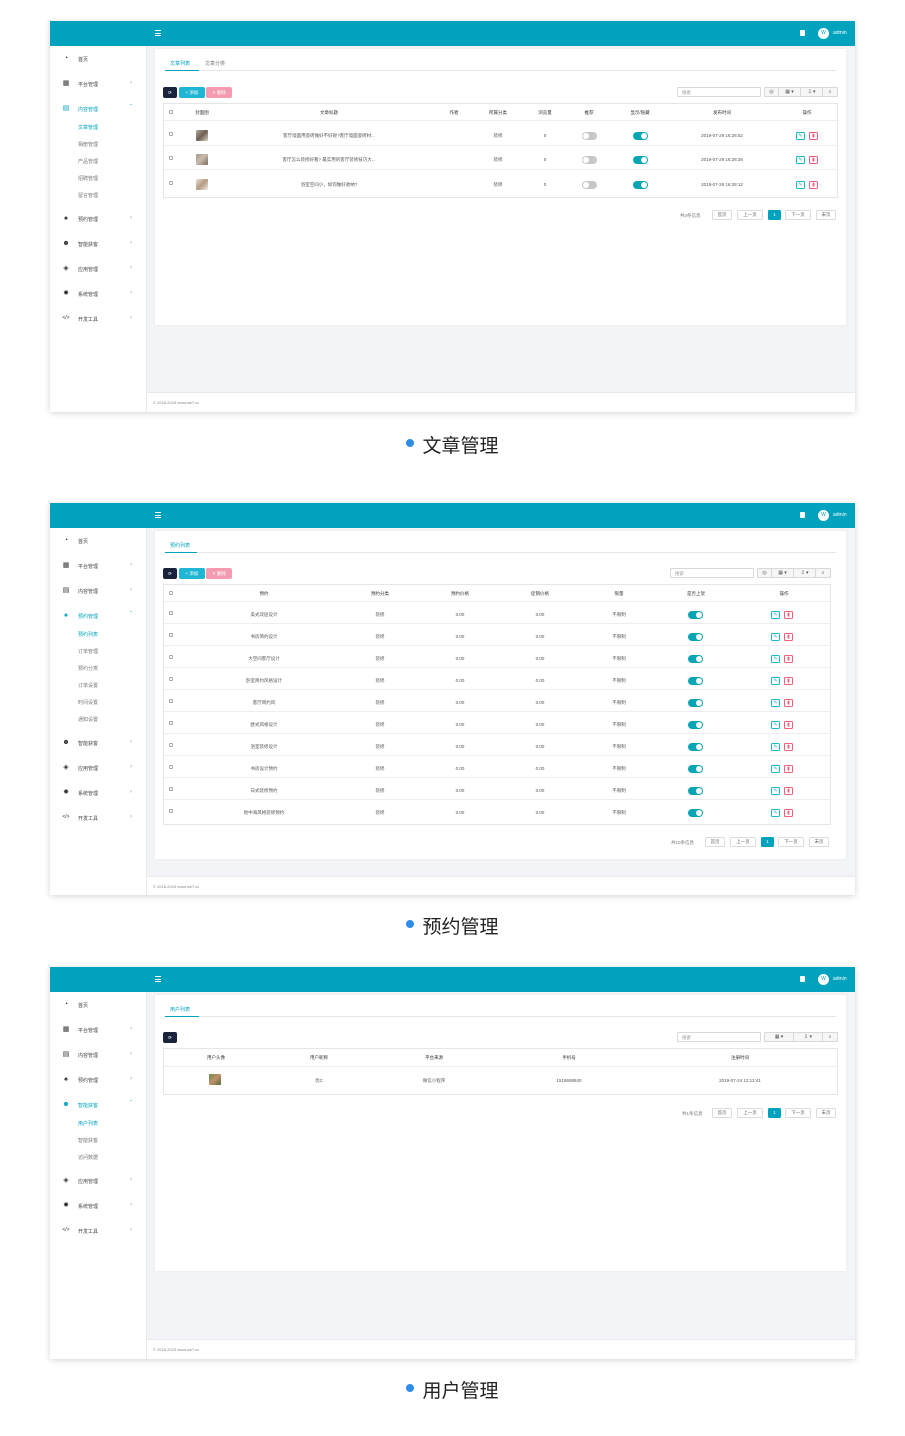 The height and width of the screenshot is (1436, 905). I want to click on tab-booking-list: 预约列表, so click(180, 545).